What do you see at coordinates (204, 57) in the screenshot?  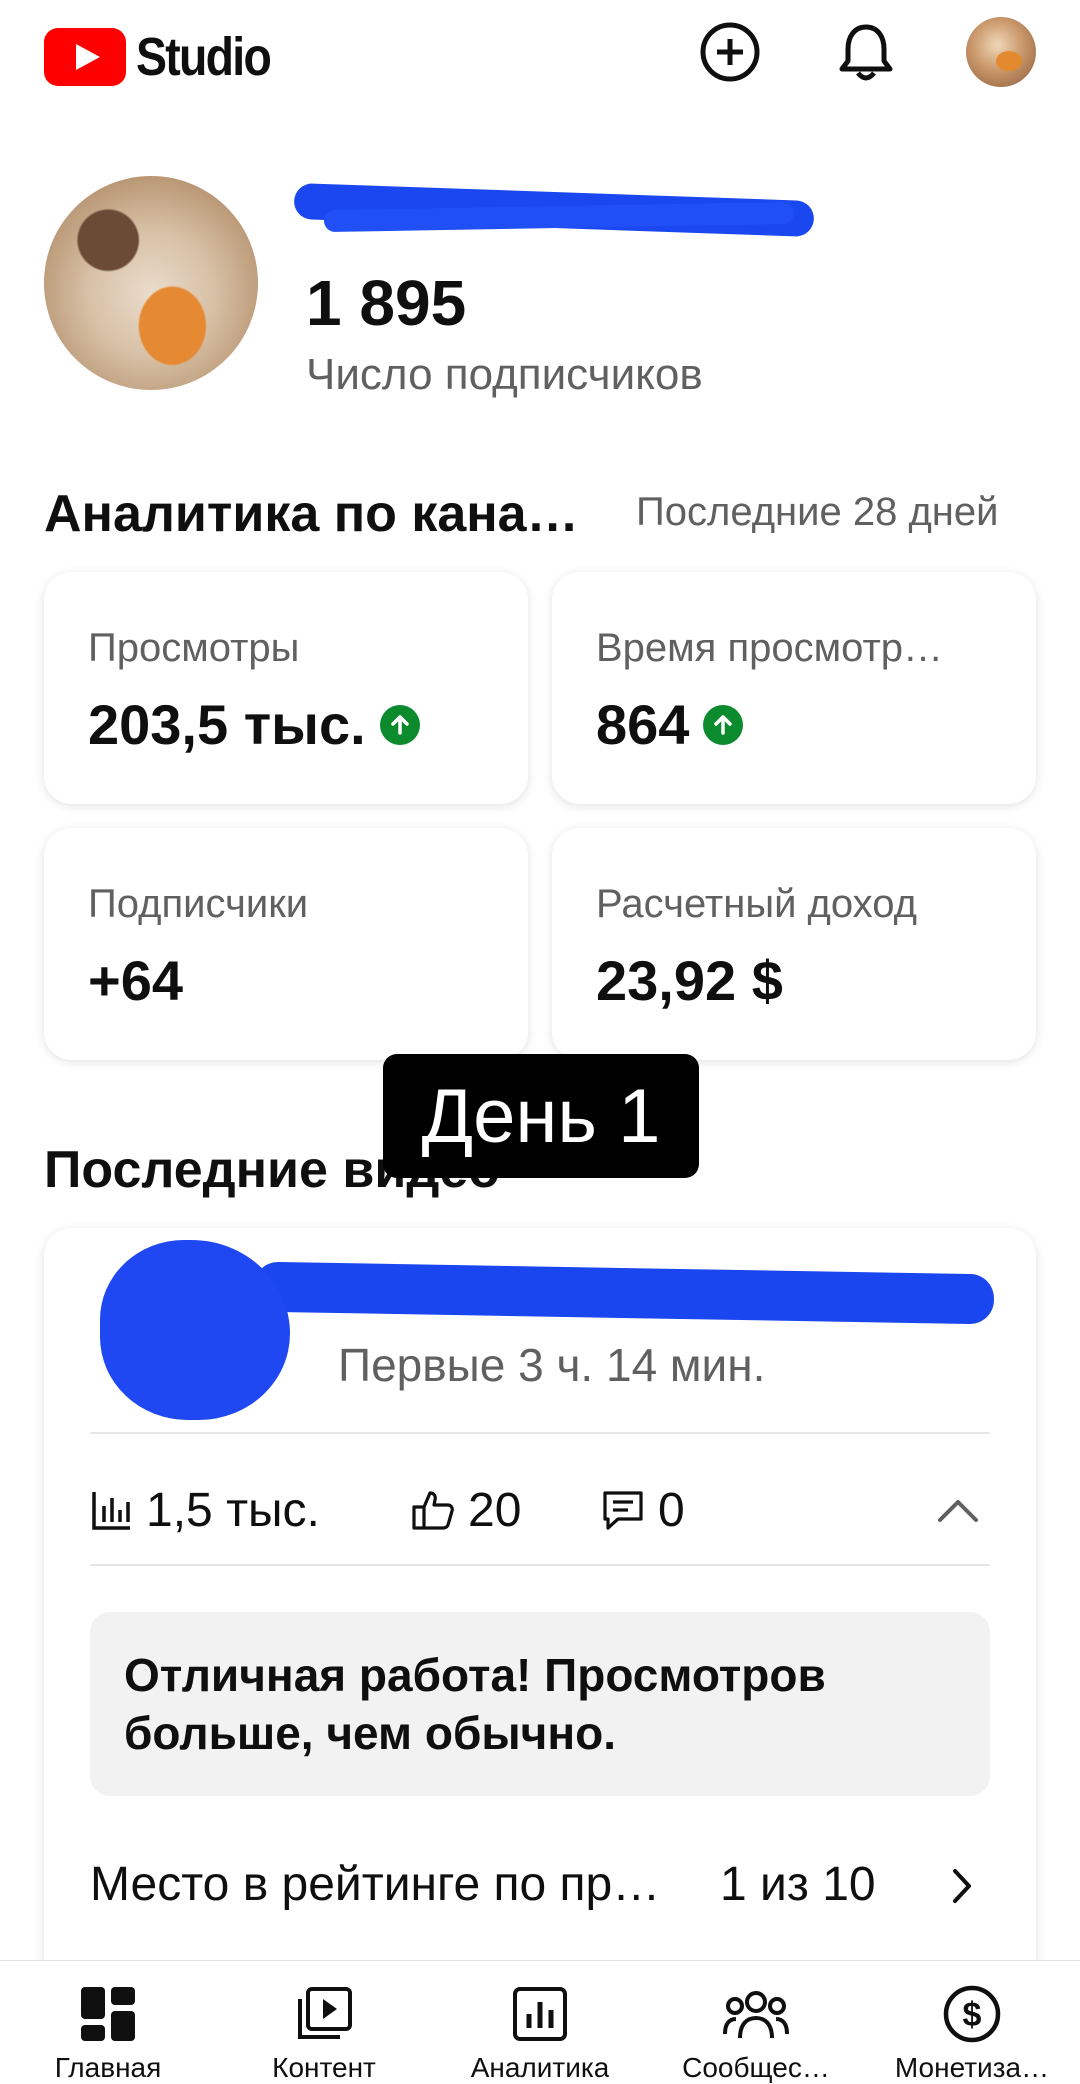 I see `logo-text: Studio` at bounding box center [204, 57].